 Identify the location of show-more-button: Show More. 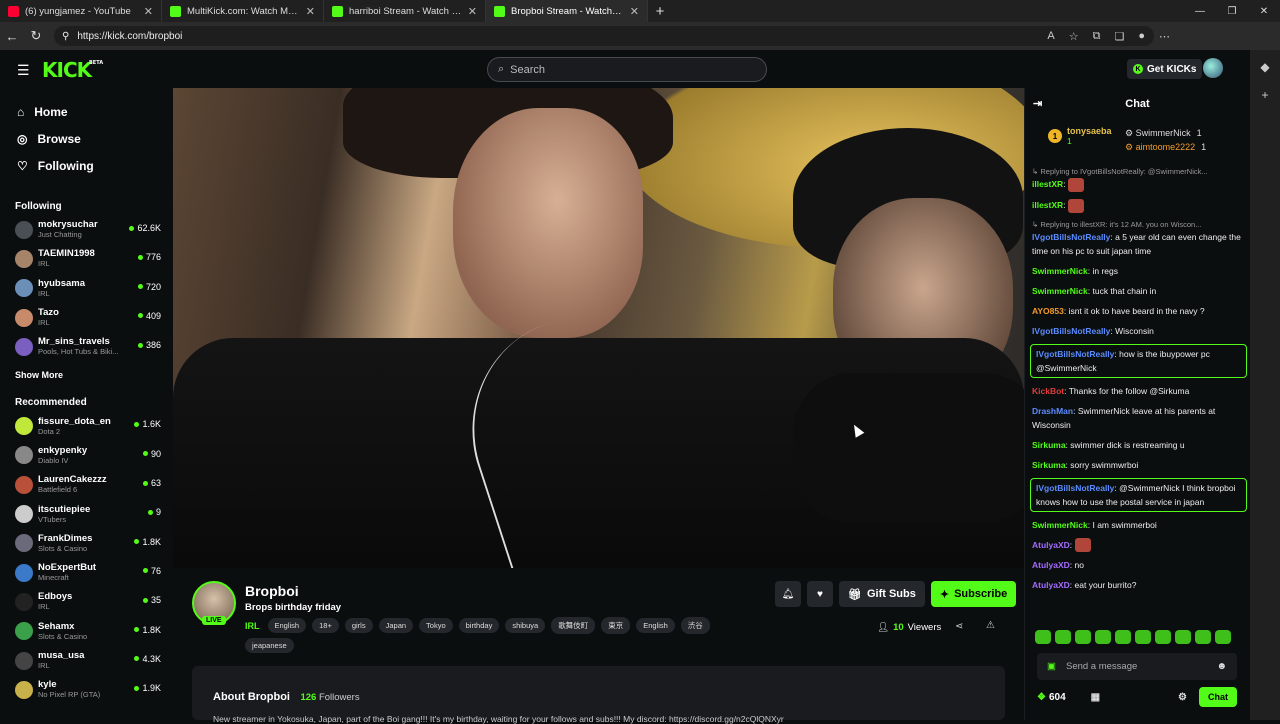
(86, 375).